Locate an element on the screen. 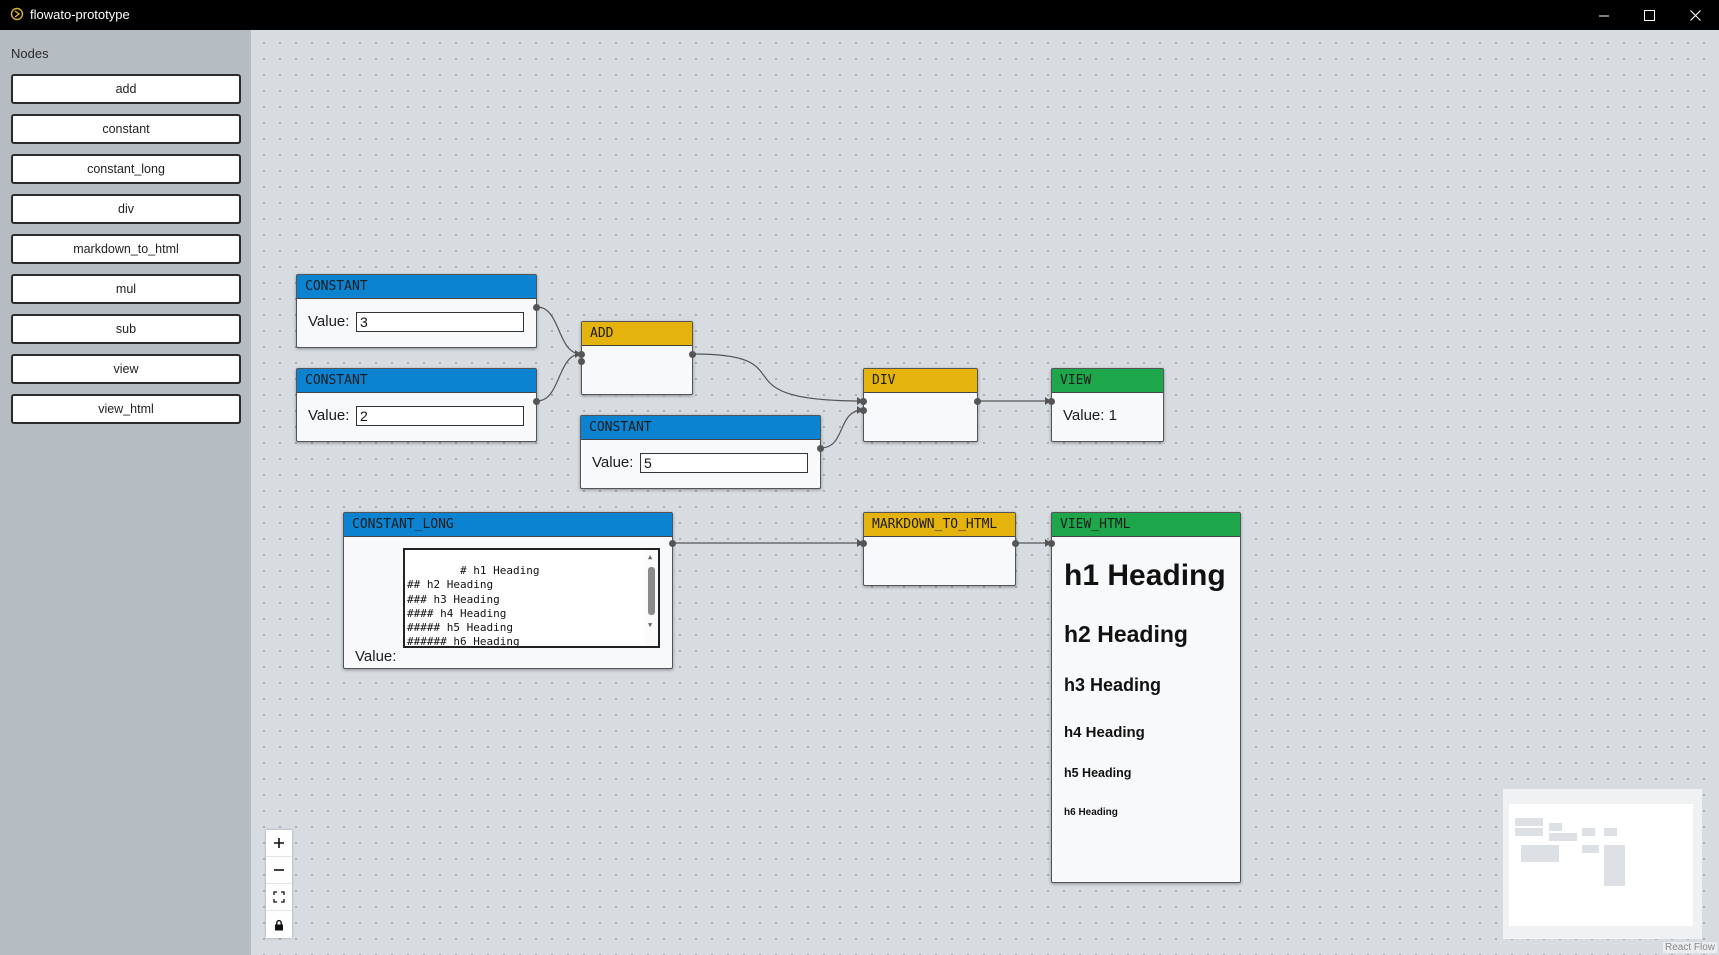  node-title: VIEW_HTML is located at coordinates (1146, 525).